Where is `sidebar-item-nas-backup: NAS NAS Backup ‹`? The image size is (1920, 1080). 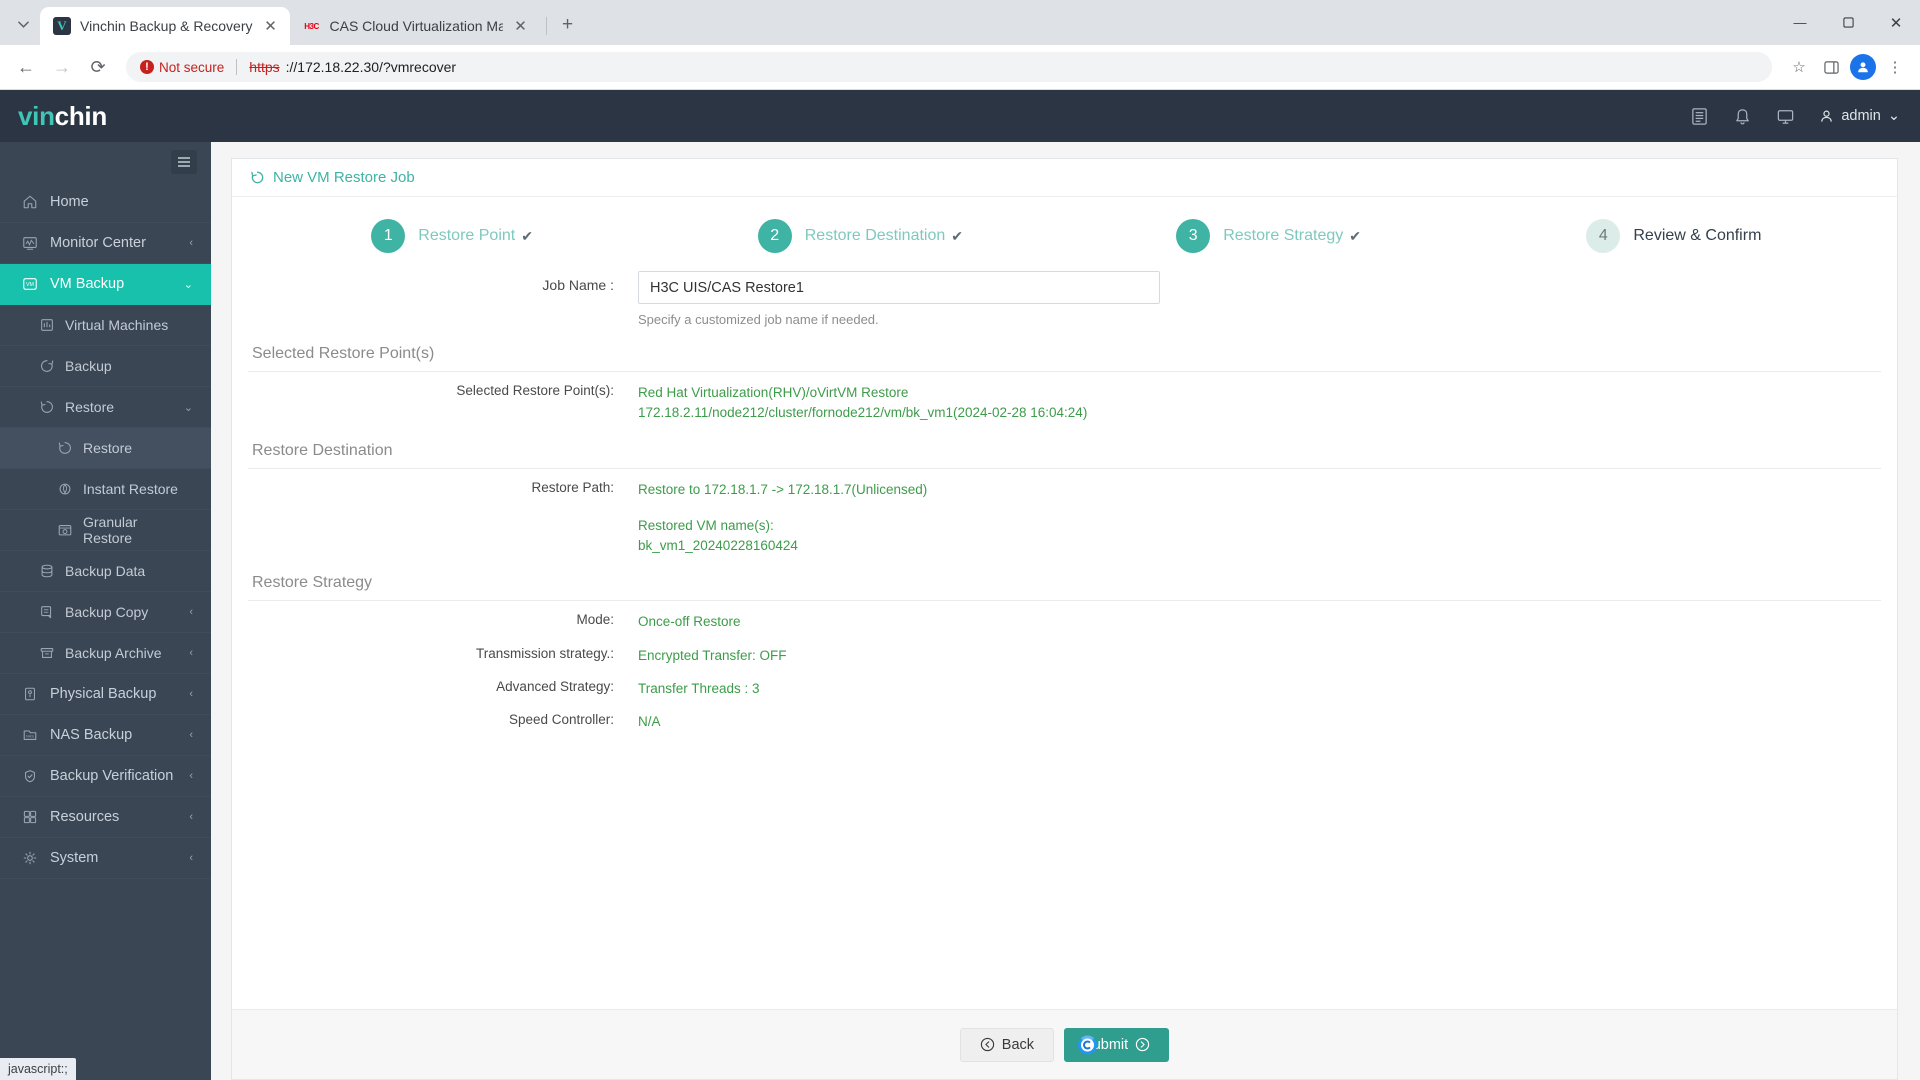
sidebar-item-nas-backup: NAS NAS Backup ‹ is located at coordinates (105, 735).